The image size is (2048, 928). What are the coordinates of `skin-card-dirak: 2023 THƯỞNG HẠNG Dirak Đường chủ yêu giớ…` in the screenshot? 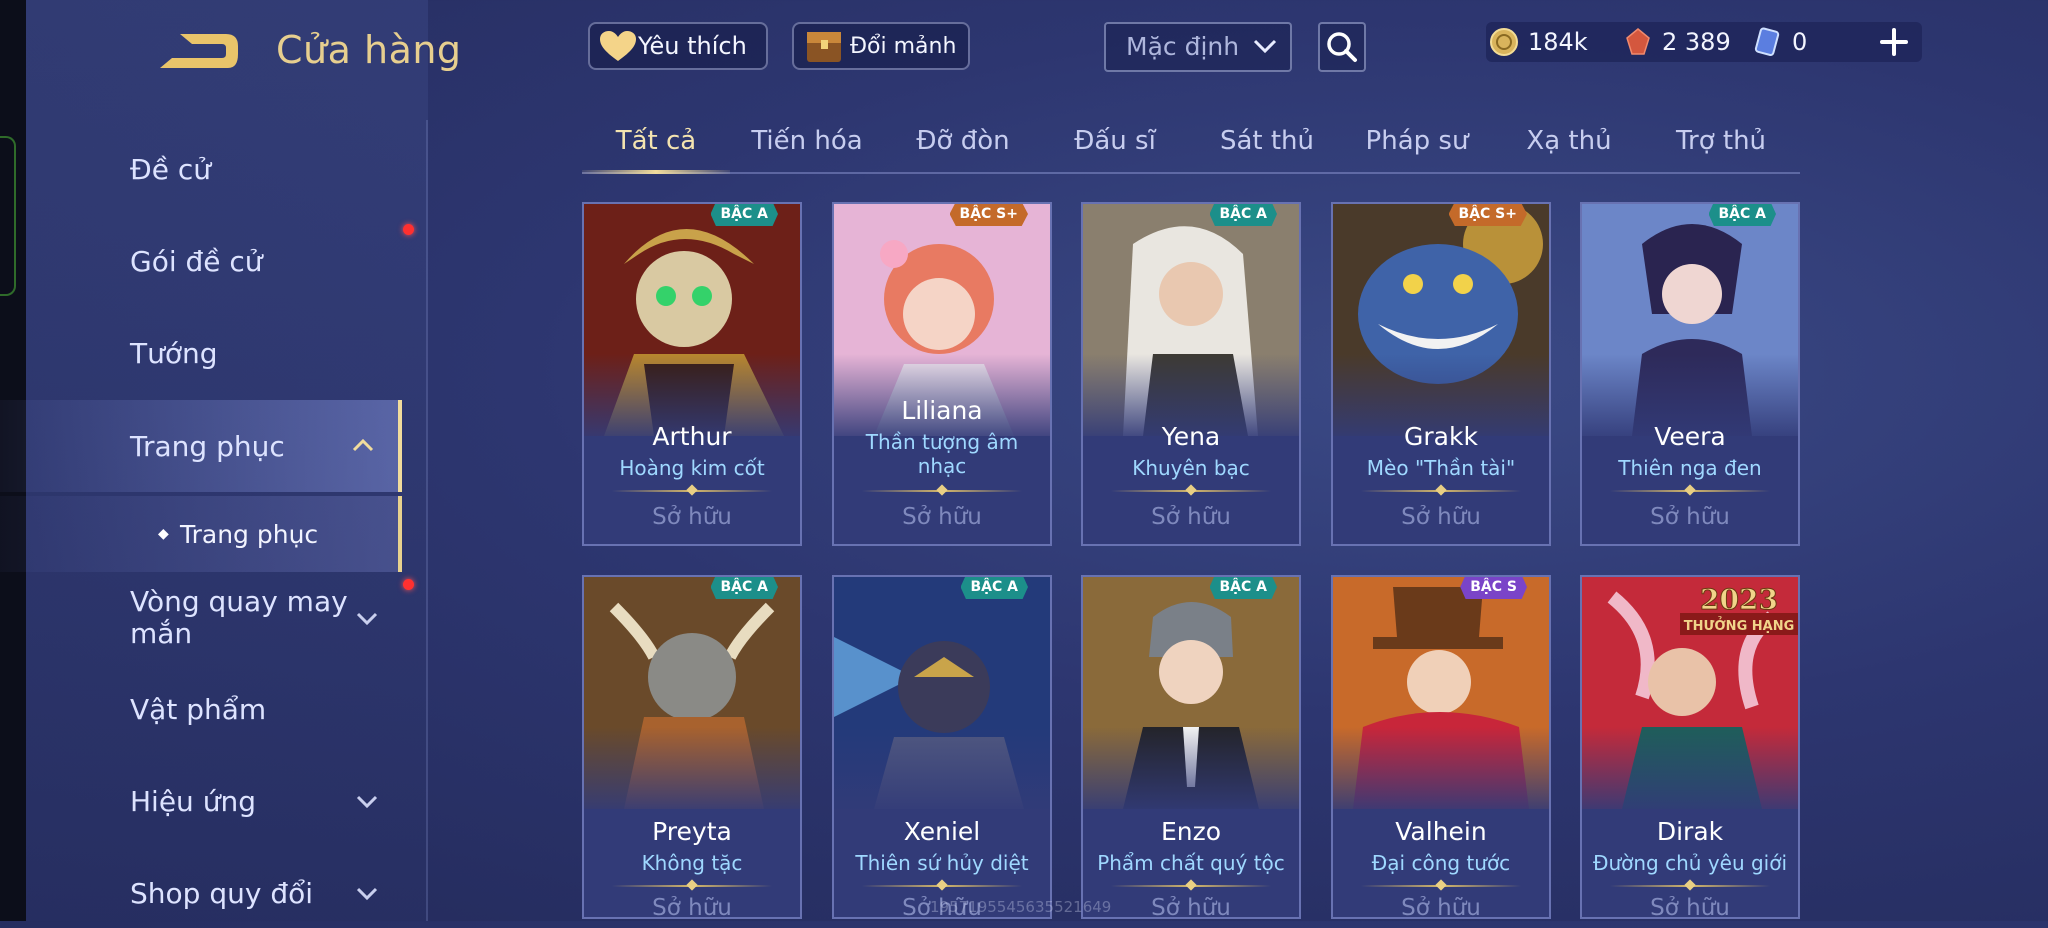 It's located at (1690, 747).